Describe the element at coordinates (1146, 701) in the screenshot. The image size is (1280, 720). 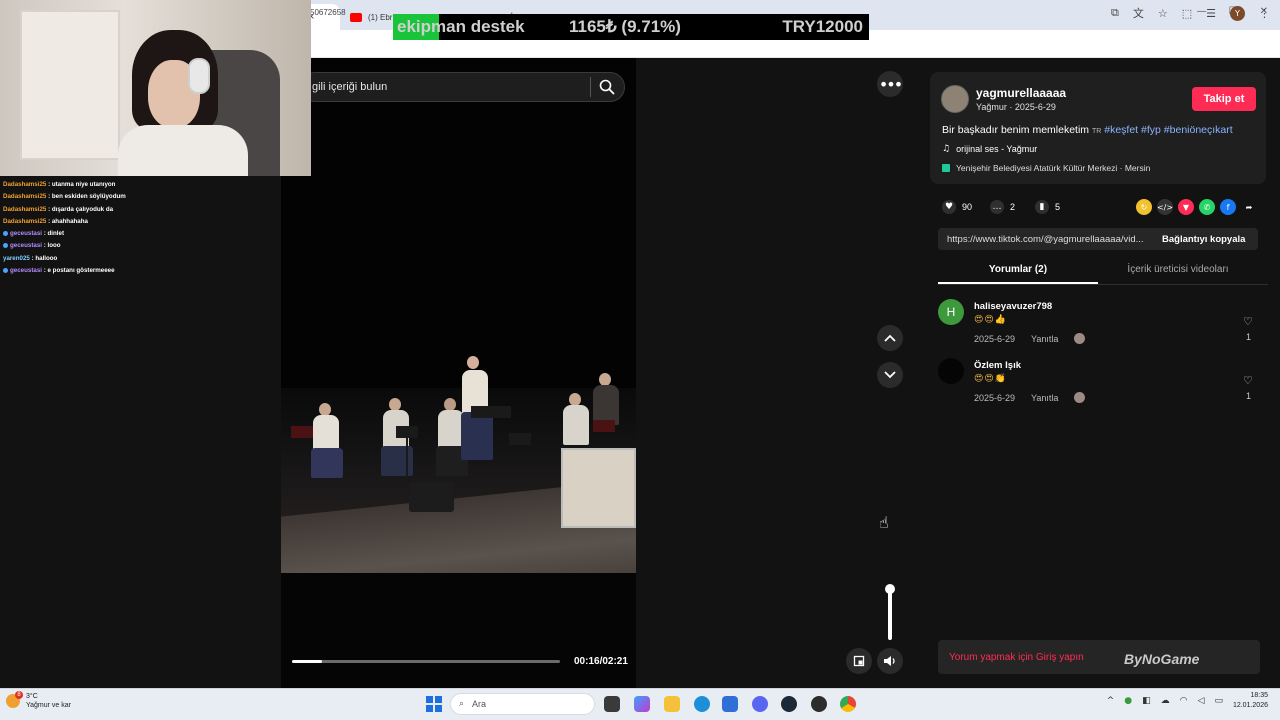
I see `tray-app-icon: ◧` at that location.